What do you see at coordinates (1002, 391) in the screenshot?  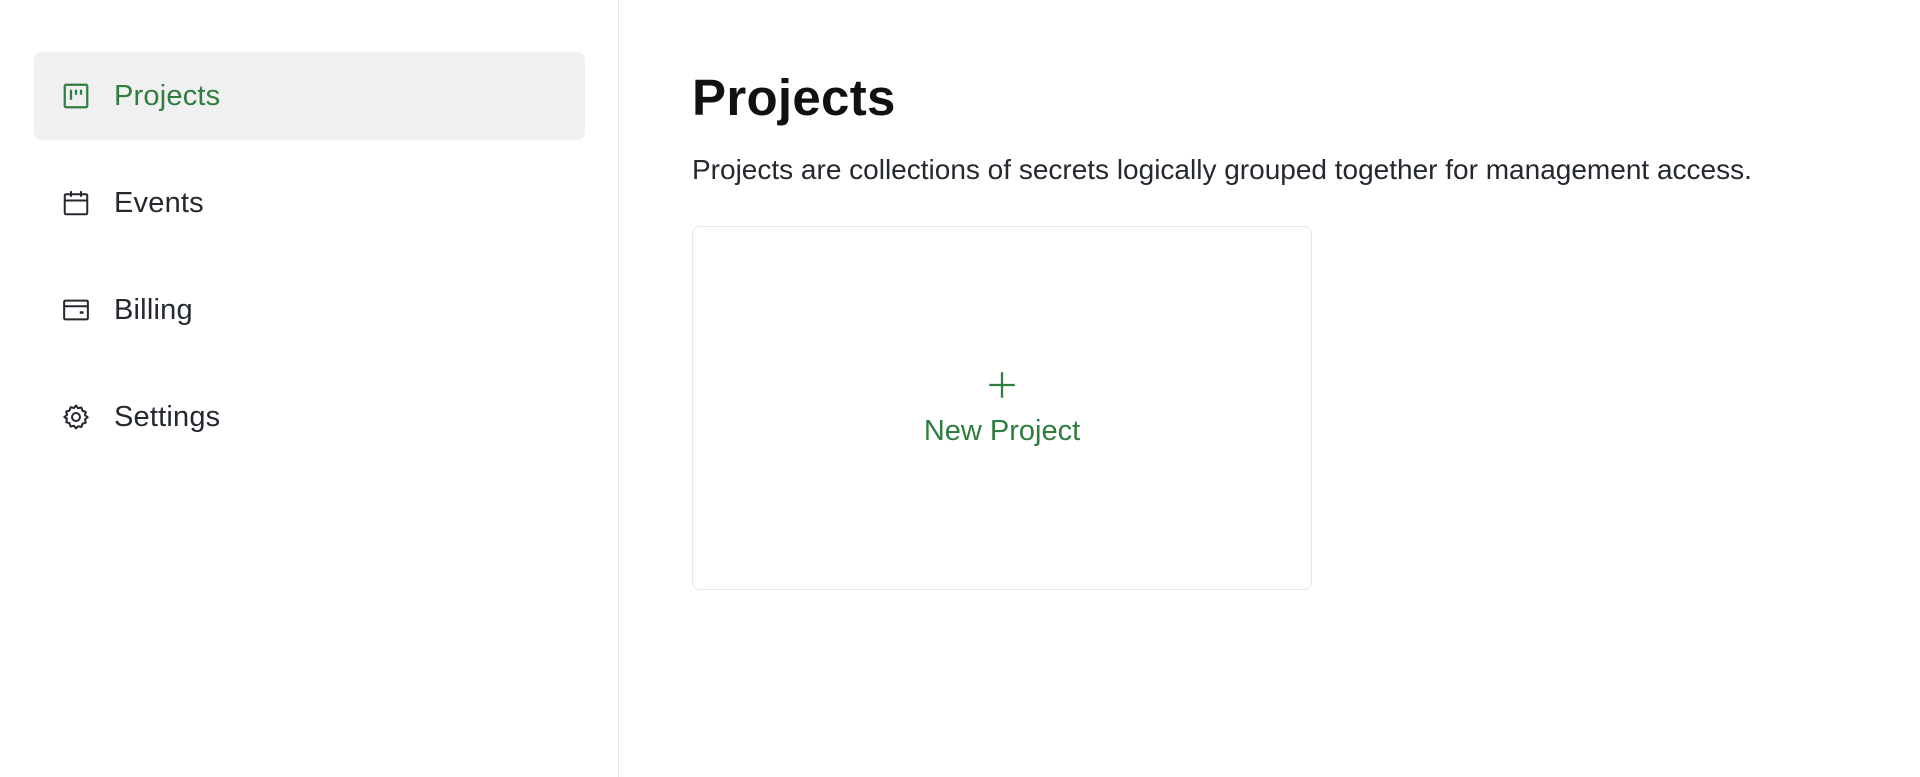 I see `plus-icon` at bounding box center [1002, 391].